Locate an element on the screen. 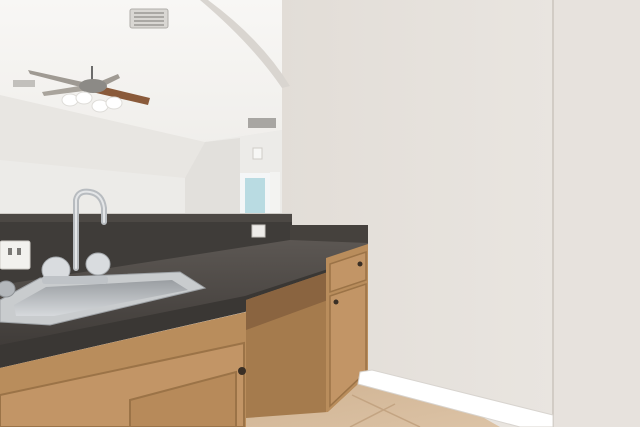 This screenshot has width=640, height=427. backsplash-top-ledge is located at coordinates (146, 218).